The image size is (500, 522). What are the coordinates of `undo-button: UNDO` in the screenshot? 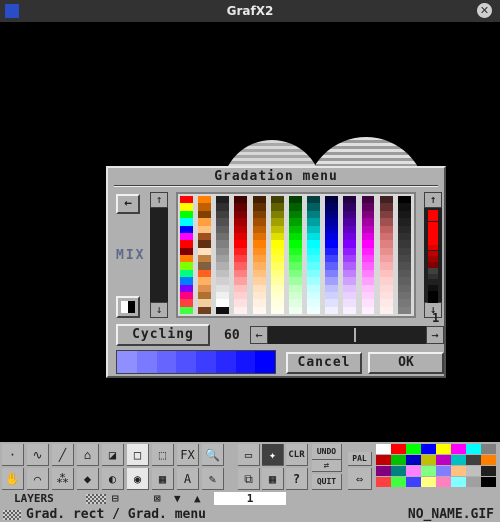 It's located at (327, 452).